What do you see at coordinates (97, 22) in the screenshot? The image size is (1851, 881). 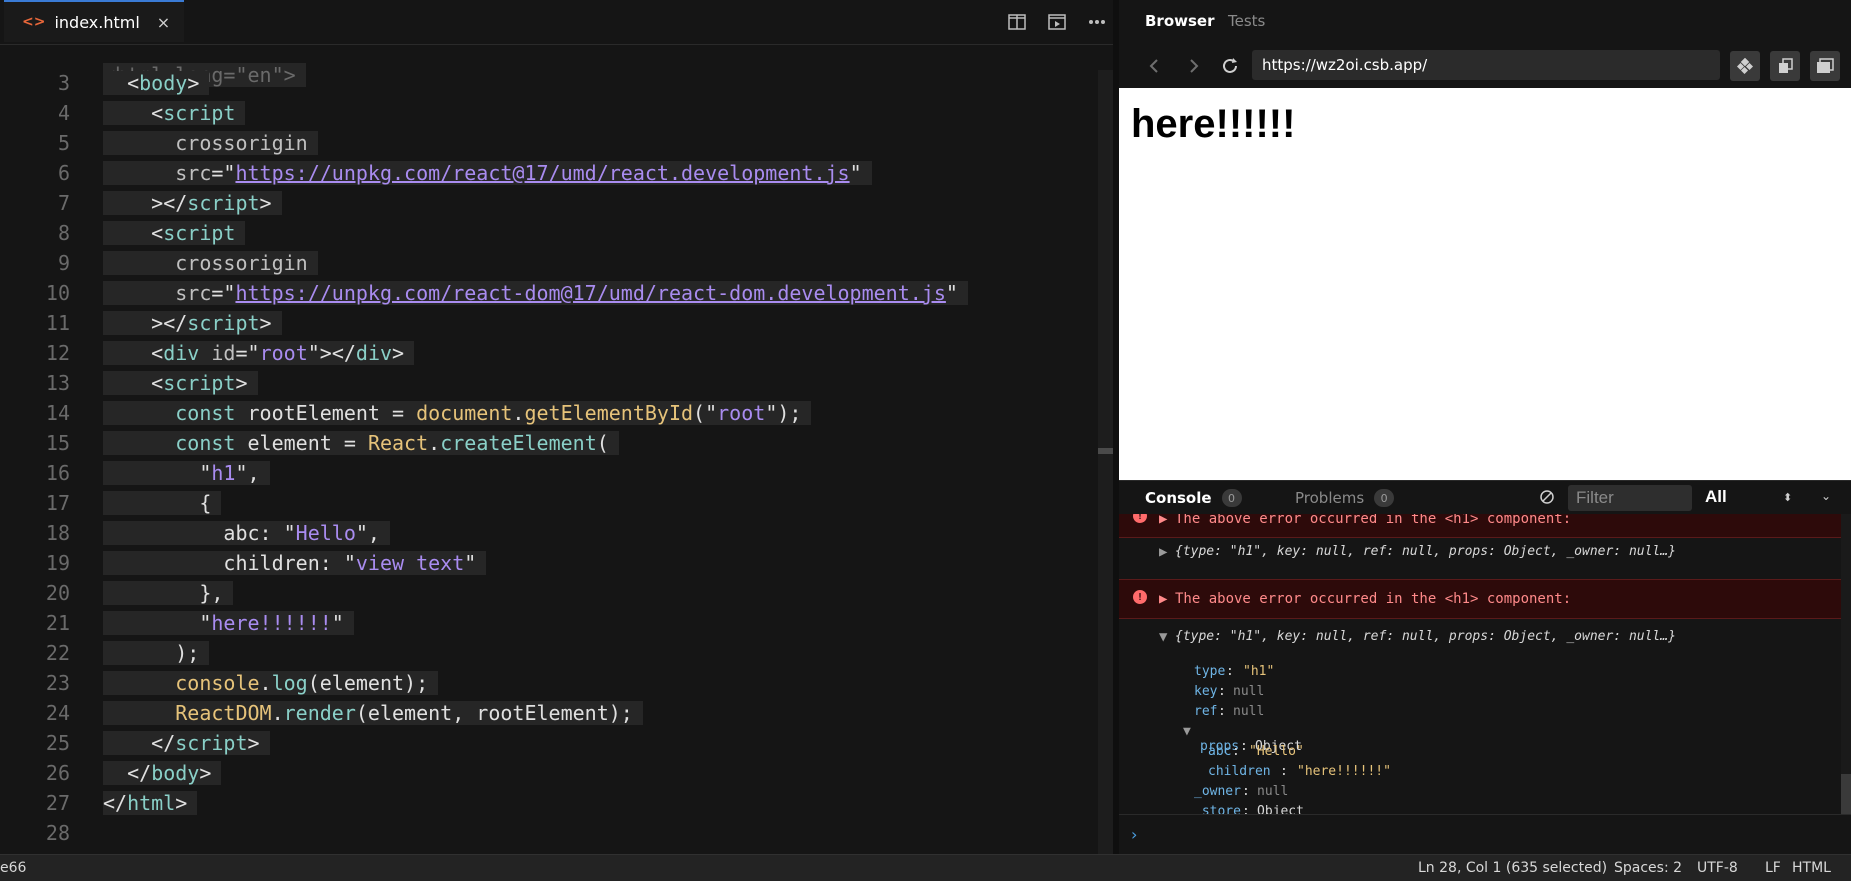 I see `tab-filename: index.html` at bounding box center [97, 22].